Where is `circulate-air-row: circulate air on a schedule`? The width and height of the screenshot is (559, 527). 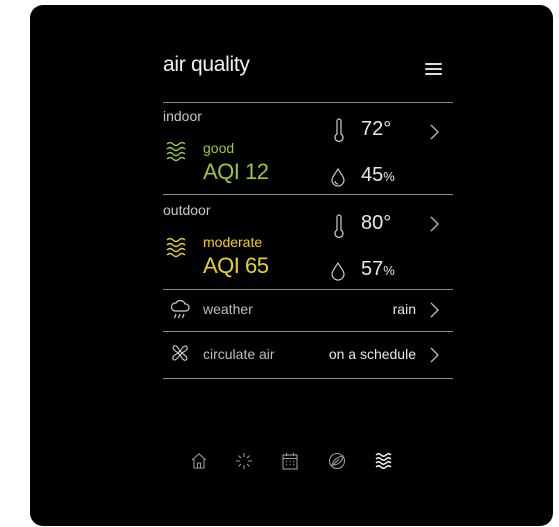 circulate-air-row: circulate air on a schedule is located at coordinates (291, 355).